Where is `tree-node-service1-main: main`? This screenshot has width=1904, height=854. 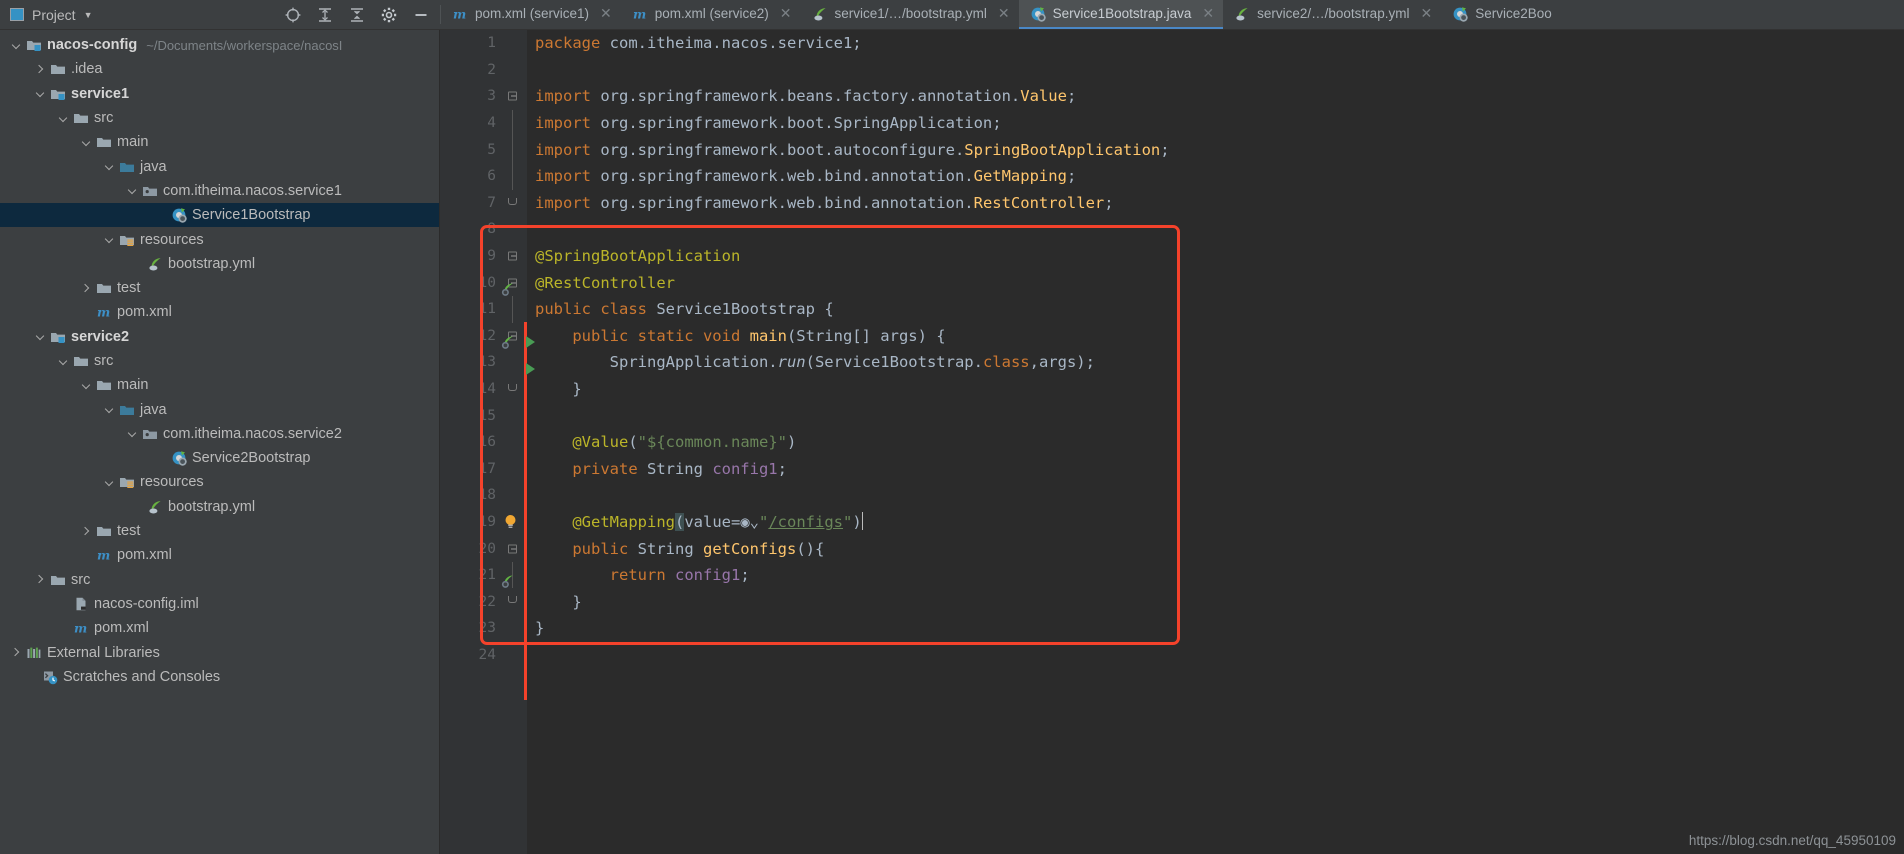
tree-node-service1-main: main is located at coordinates (219, 142).